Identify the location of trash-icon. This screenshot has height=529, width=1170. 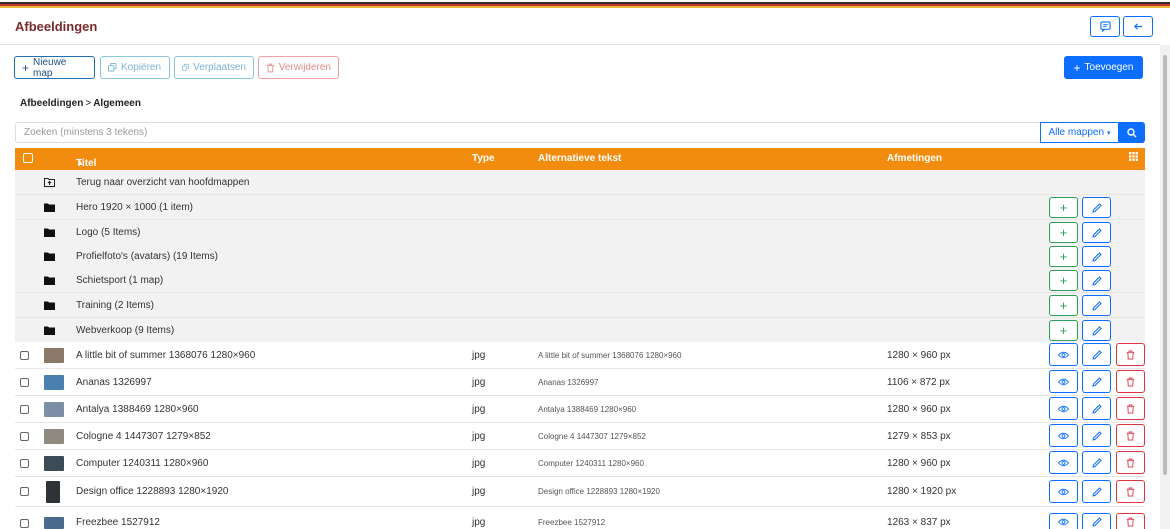
(1130, 521).